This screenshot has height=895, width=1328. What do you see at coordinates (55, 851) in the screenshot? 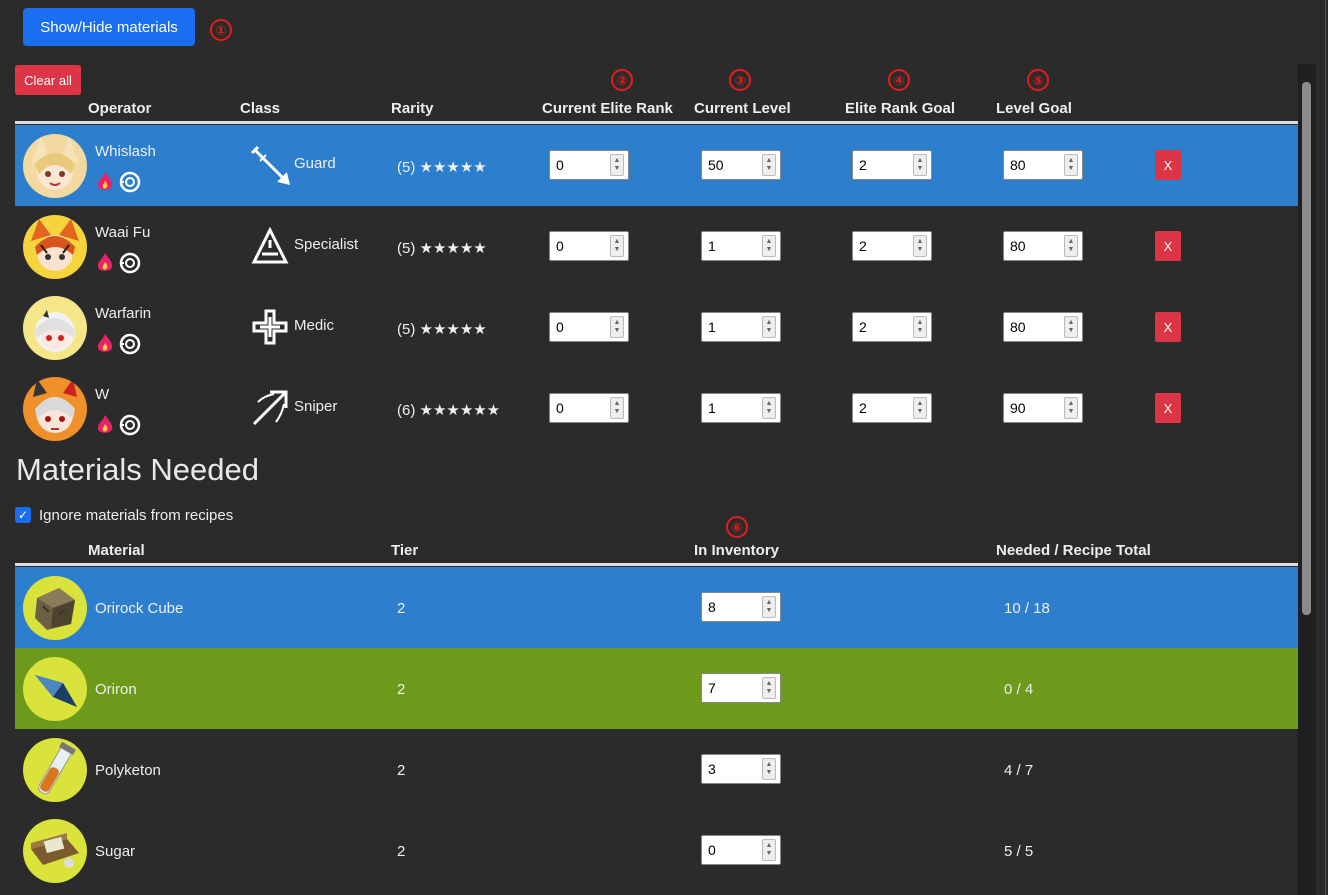
I see `sugar-icon` at bounding box center [55, 851].